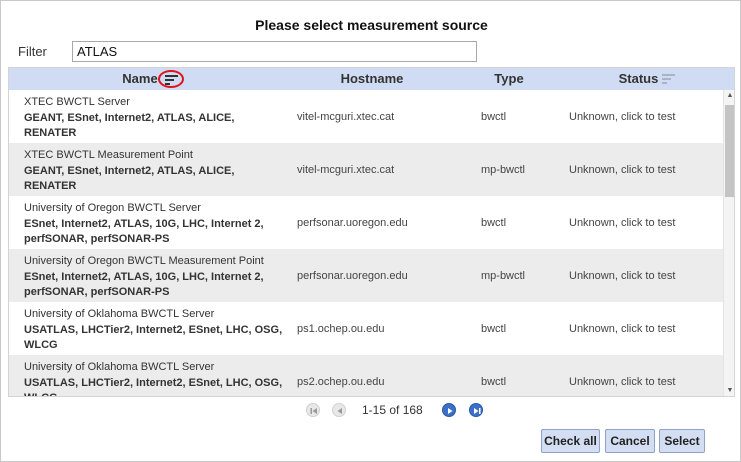  What do you see at coordinates (449, 410) in the screenshot?
I see `next-page-icon` at bounding box center [449, 410].